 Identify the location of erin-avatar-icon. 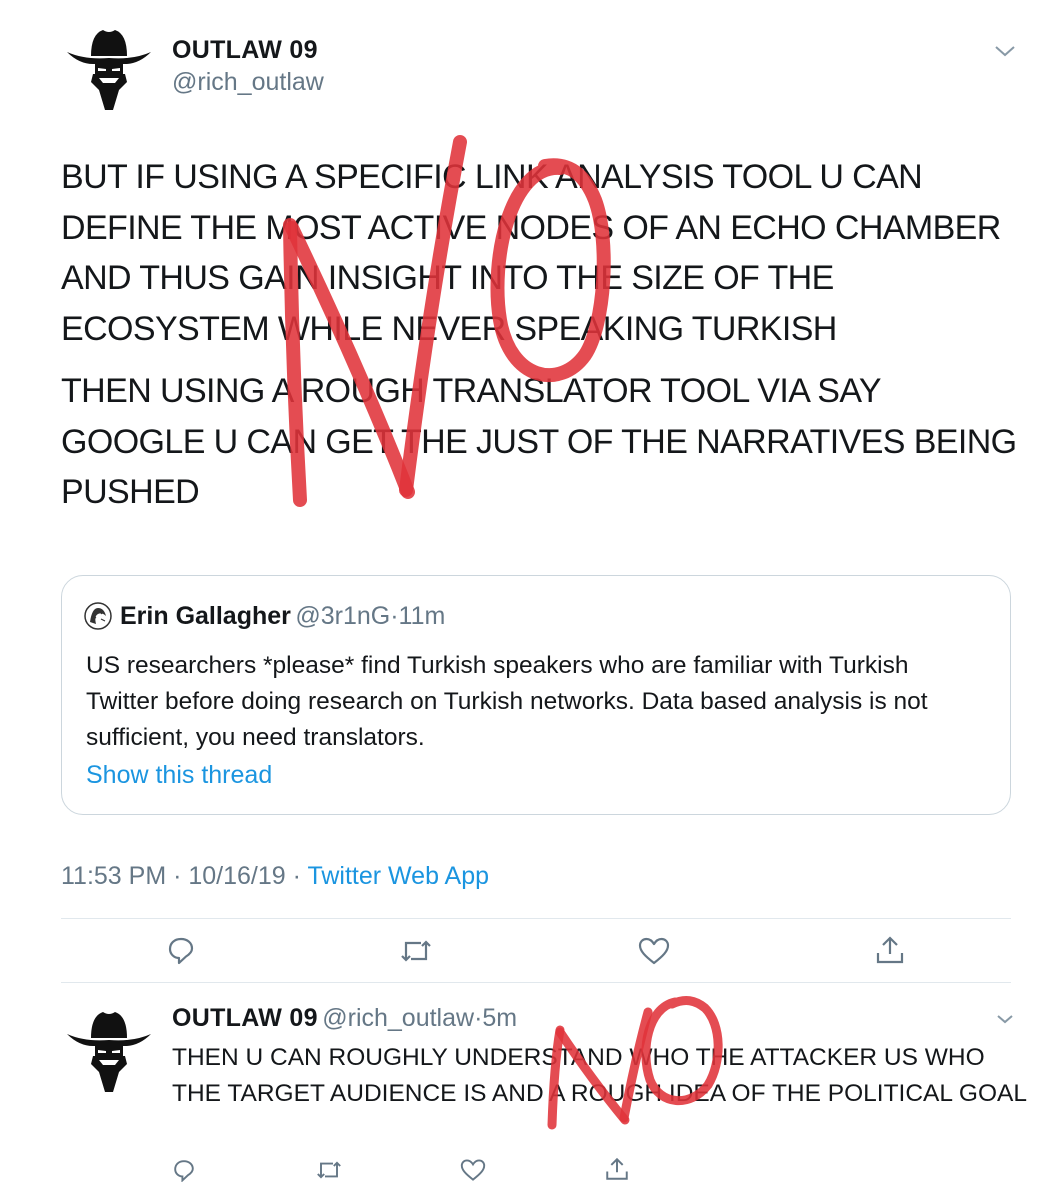
(98, 618).